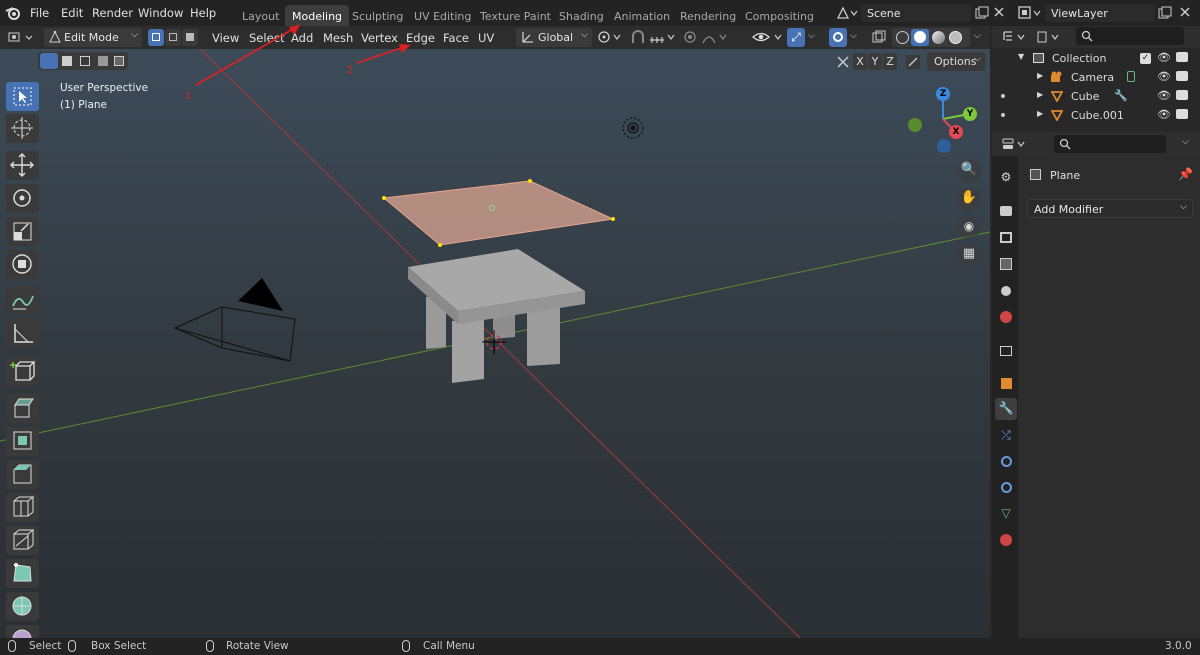 Image resolution: width=1200 pixels, height=655 pixels. Describe the element at coordinates (1110, 208) in the screenshot. I see `add-modifier-dropdown: Add Modifier ⌵` at that location.